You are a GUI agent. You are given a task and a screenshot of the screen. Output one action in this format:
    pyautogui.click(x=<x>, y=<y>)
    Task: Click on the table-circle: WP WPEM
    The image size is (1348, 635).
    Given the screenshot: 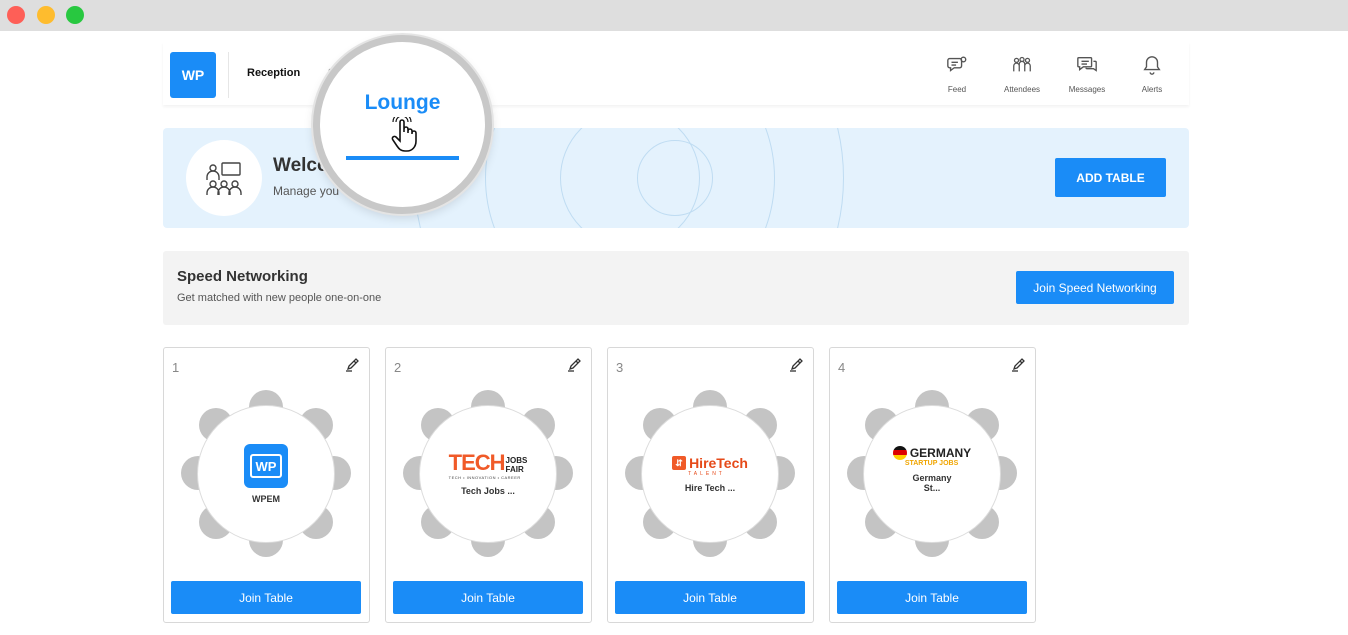 What is the action you would take?
    pyautogui.click(x=266, y=474)
    